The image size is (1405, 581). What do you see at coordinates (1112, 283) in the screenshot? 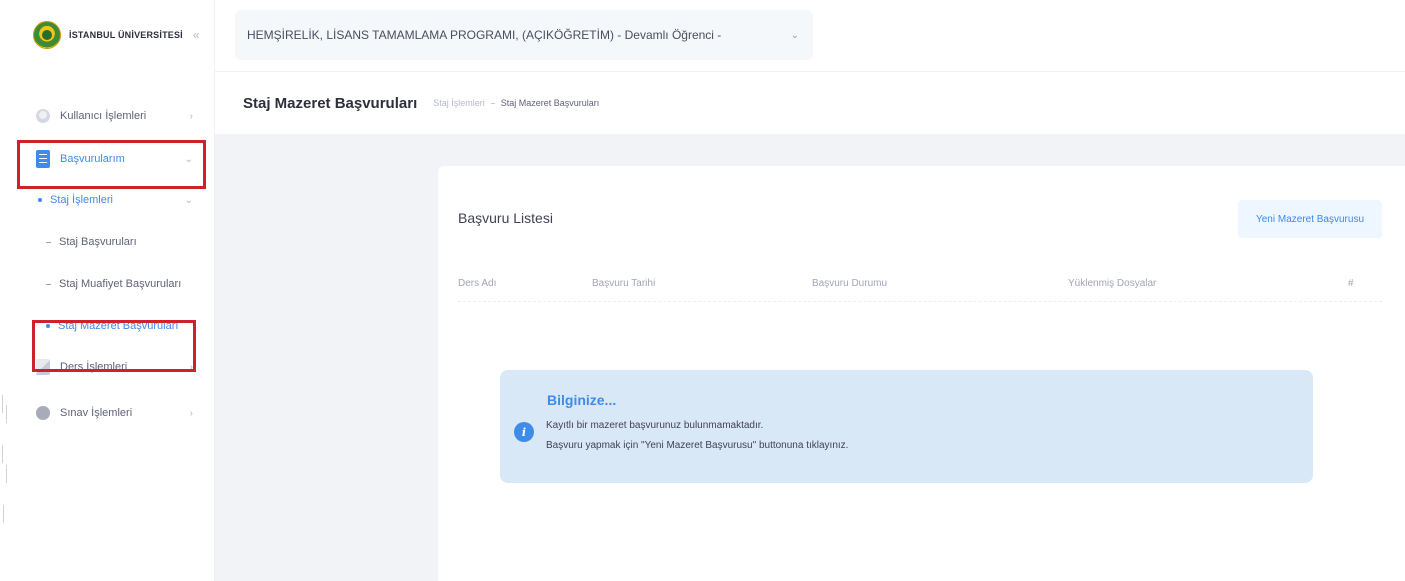
I see `column-header-yuklenmis-dosyalar: Yüklenmiş Dosyalar` at bounding box center [1112, 283].